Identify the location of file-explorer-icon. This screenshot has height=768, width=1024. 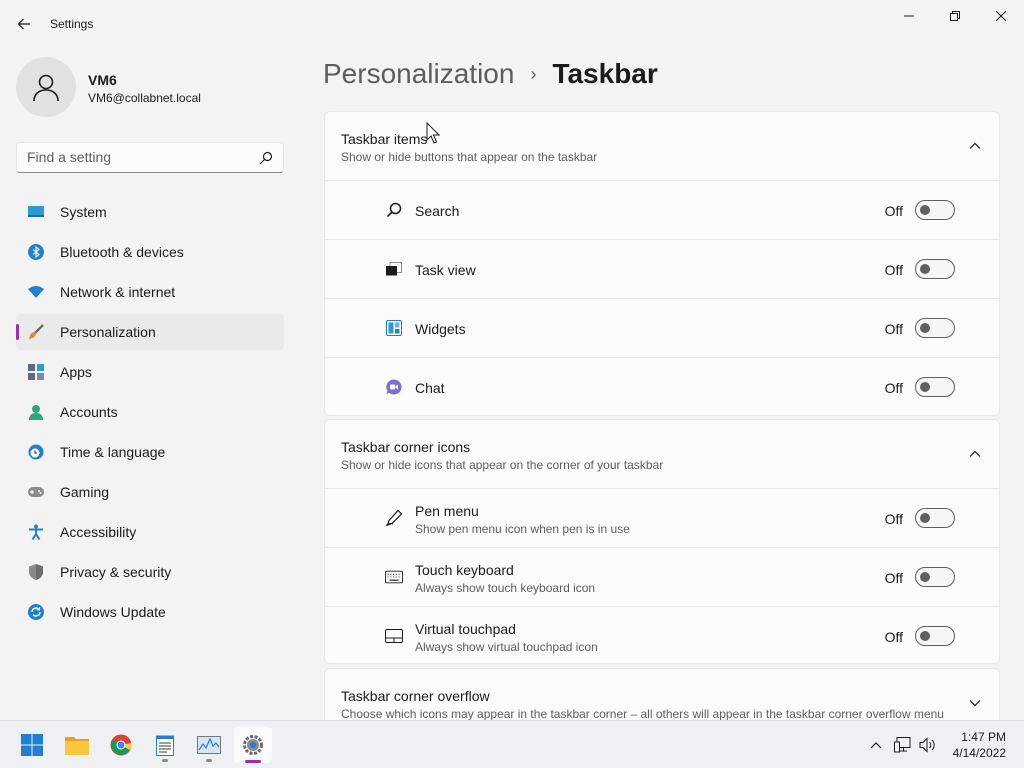
(77, 746).